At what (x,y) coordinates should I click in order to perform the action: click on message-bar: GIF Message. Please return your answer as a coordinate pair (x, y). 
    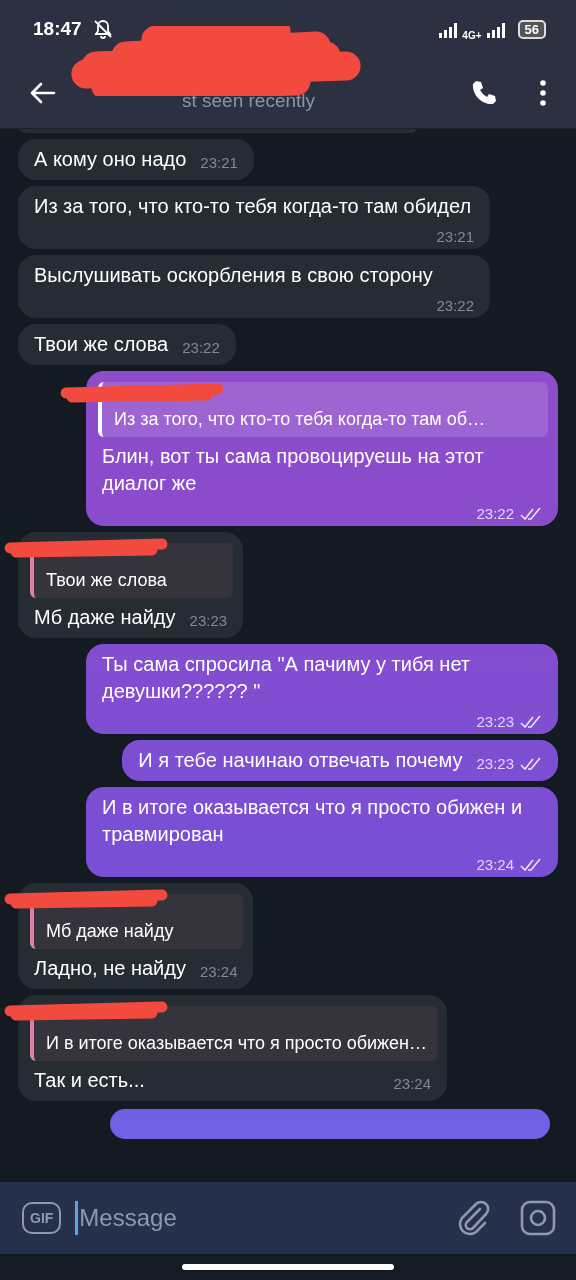
    Looking at the image, I should click on (288, 1218).